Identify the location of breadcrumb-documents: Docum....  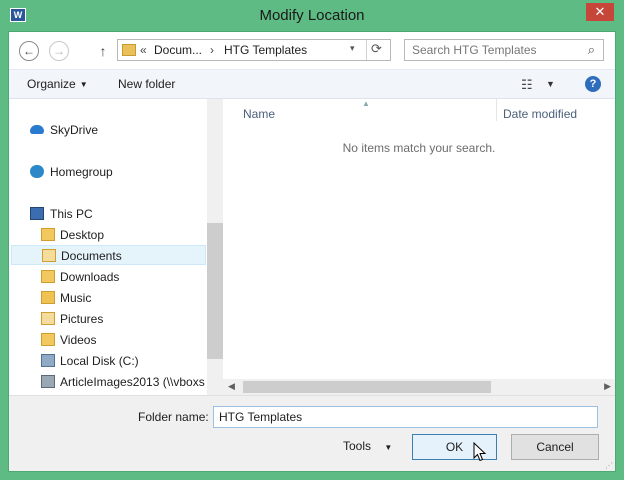
(178, 50).